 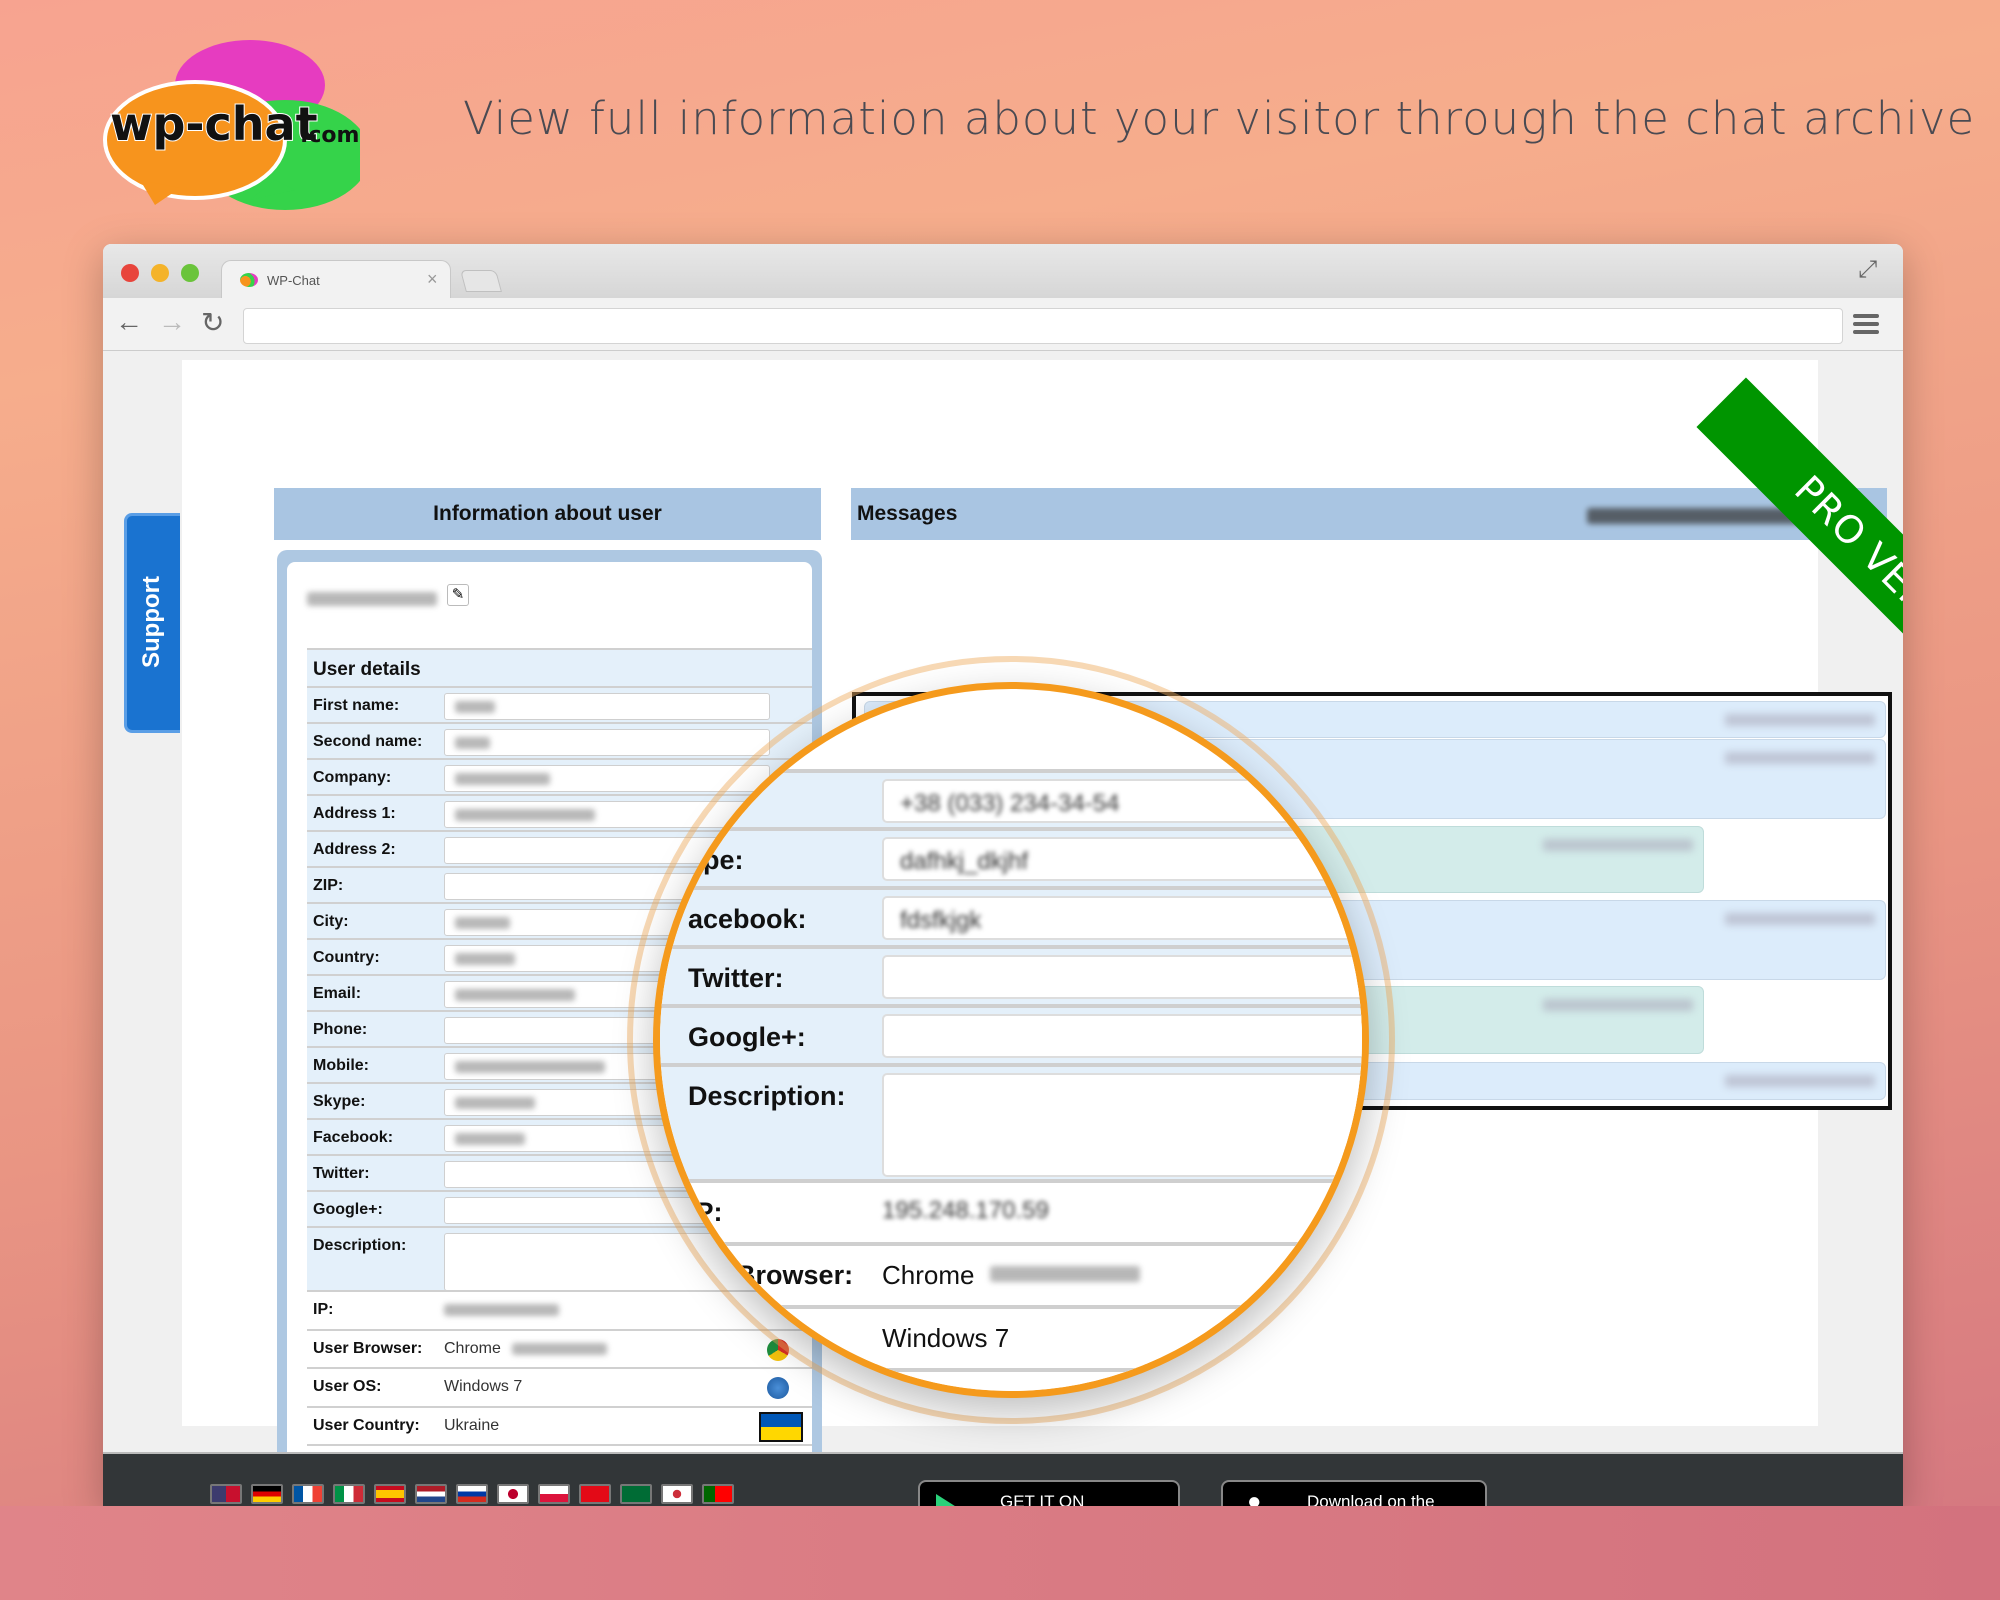 I want to click on address-bar, so click(x=1043, y=326).